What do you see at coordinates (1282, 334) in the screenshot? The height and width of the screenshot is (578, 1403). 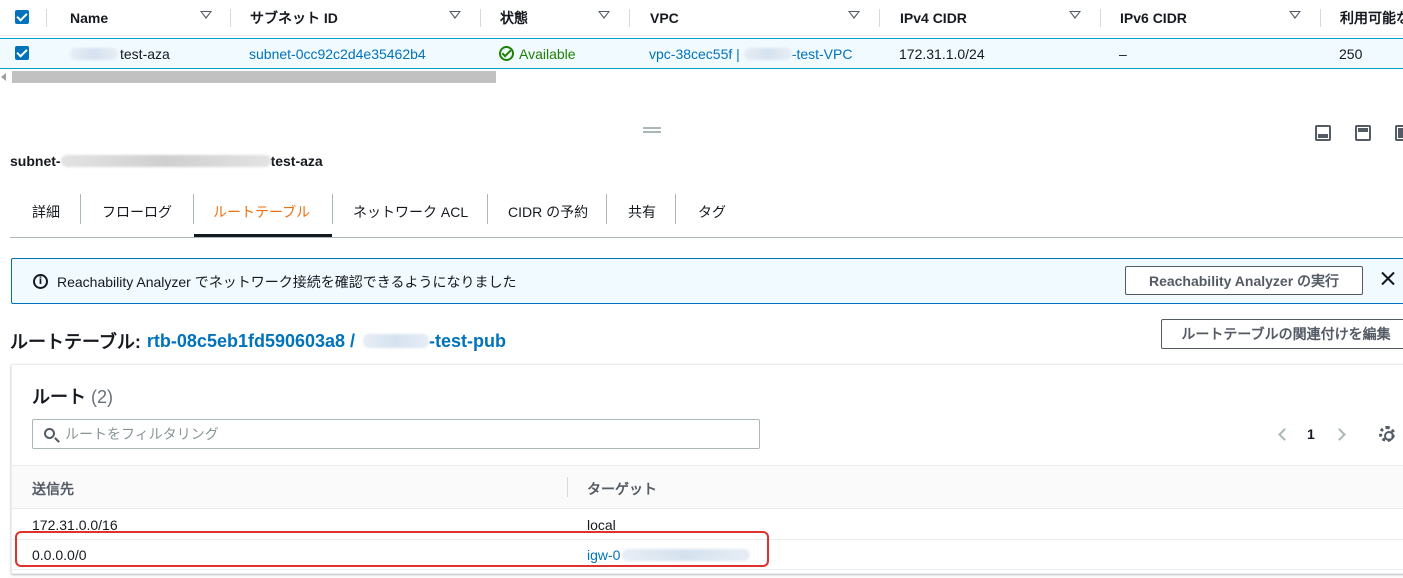 I see `edit-route-table-association-button: ルートテーブルの関連付けを編集` at bounding box center [1282, 334].